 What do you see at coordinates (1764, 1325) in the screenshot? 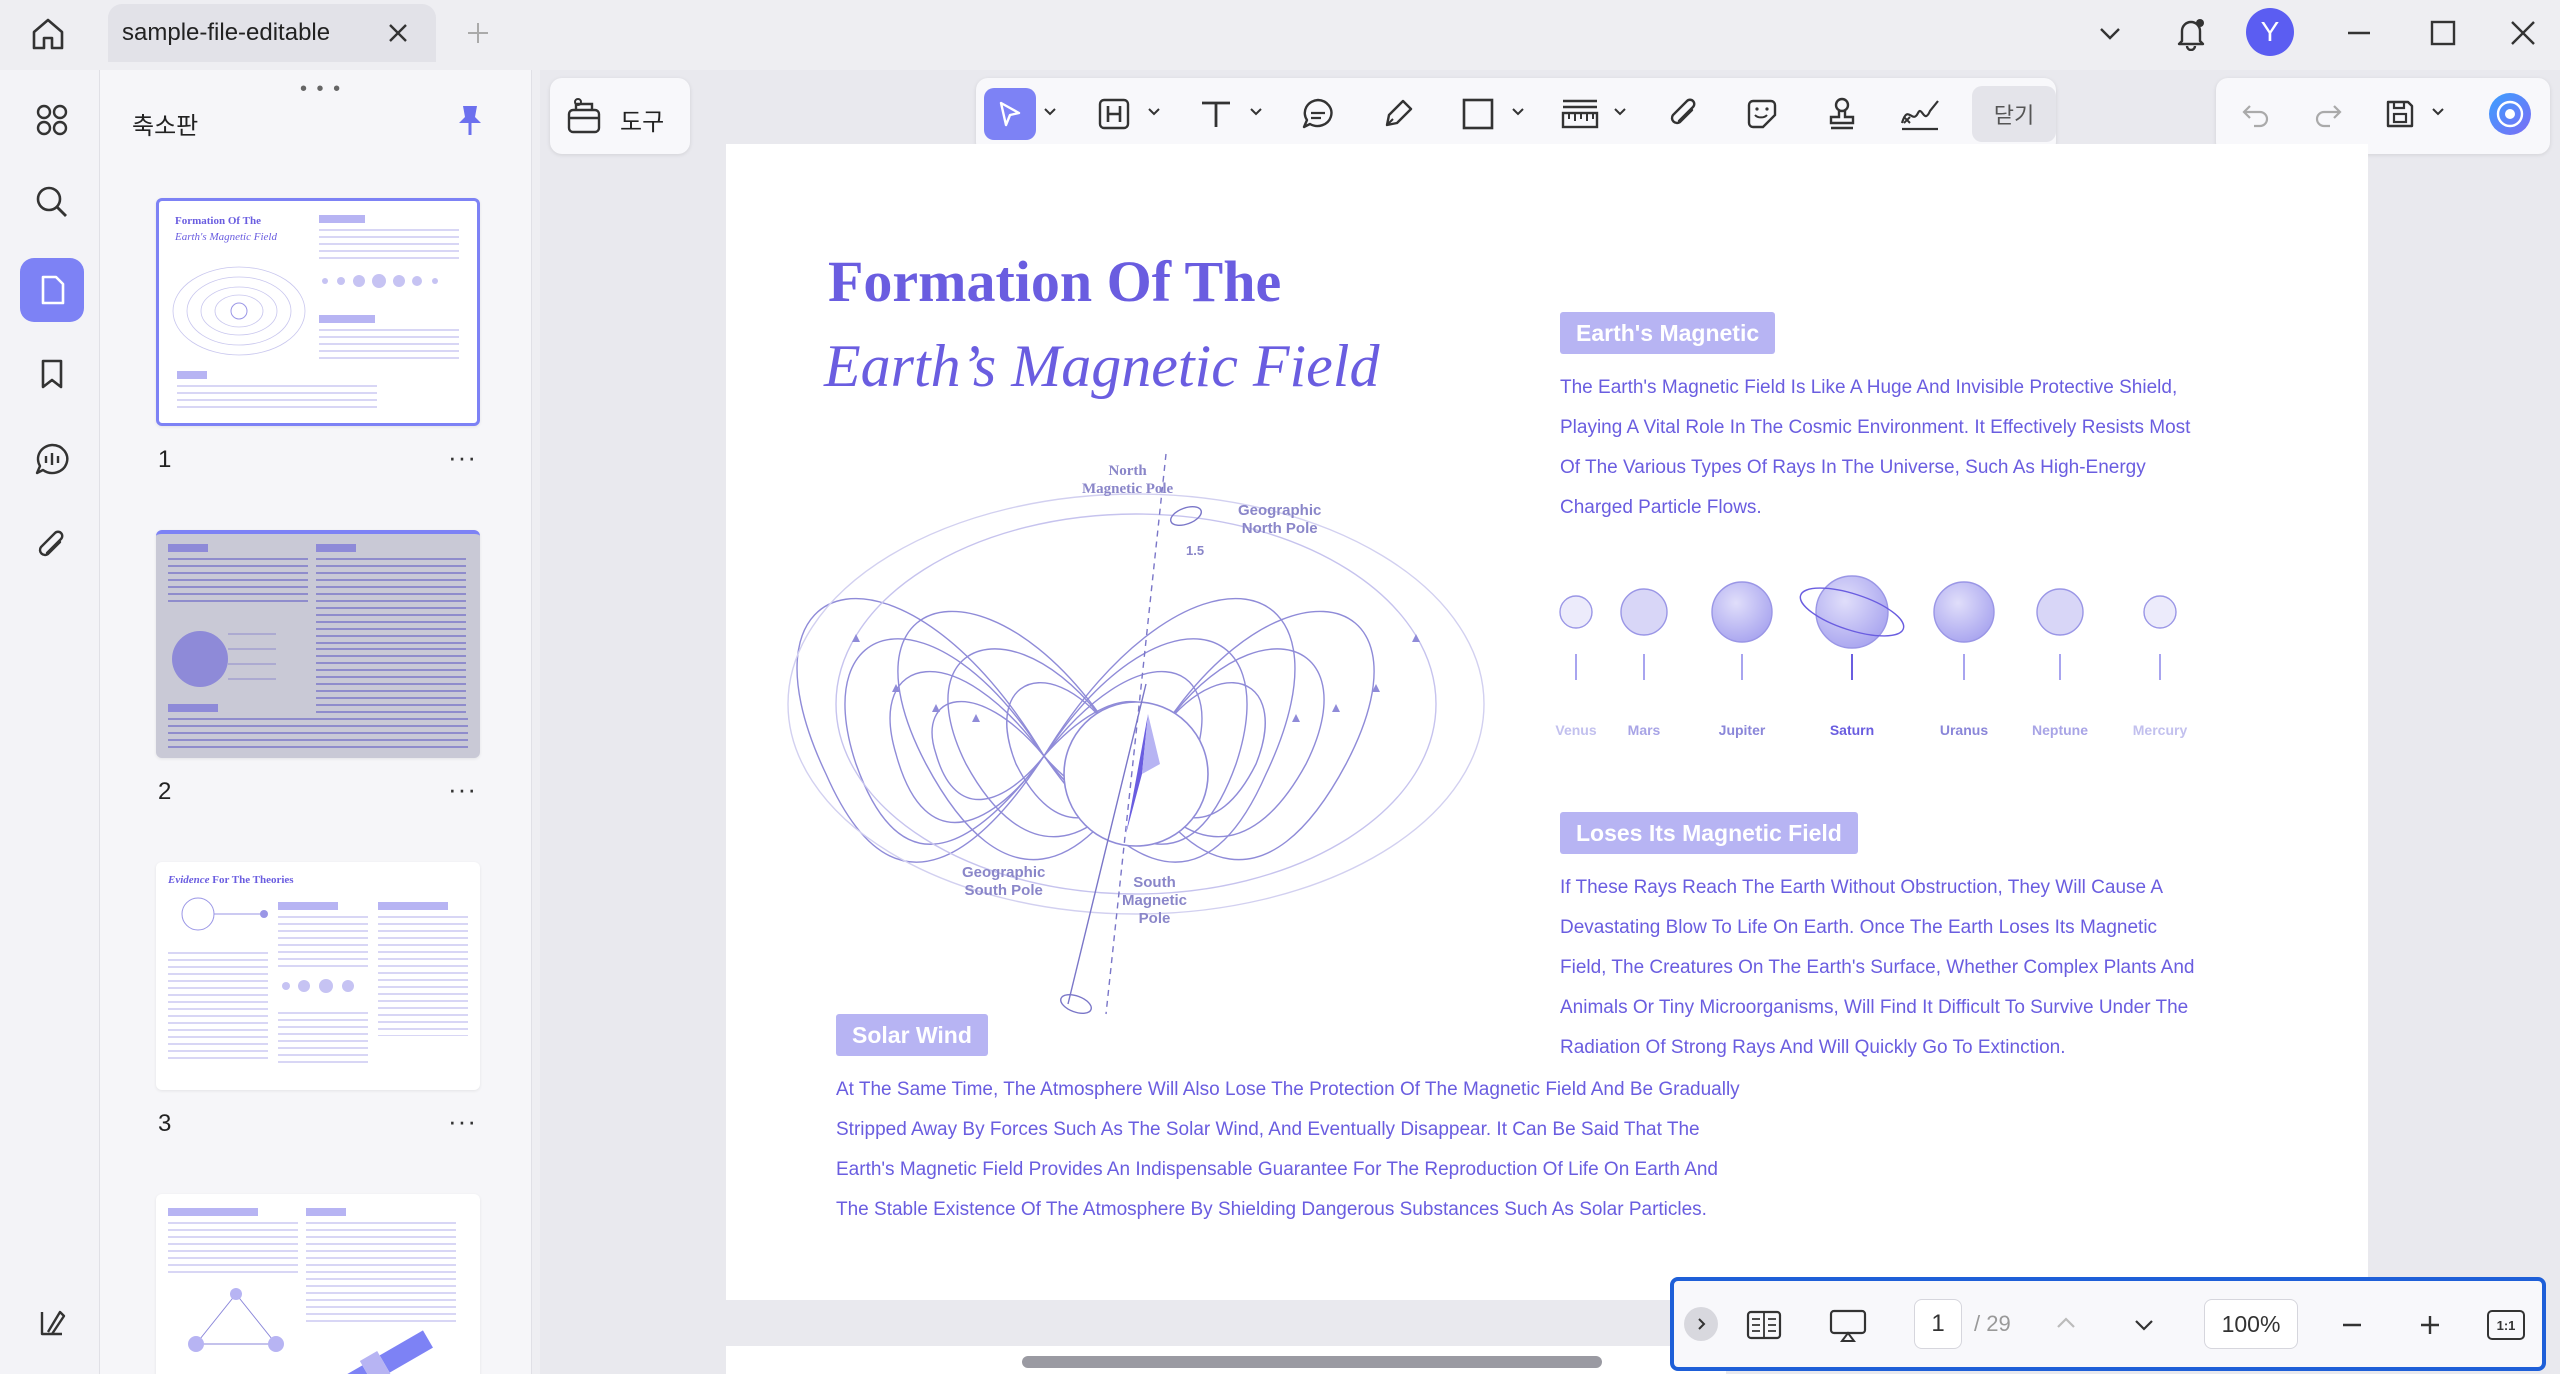
I see `page-layout-icon` at bounding box center [1764, 1325].